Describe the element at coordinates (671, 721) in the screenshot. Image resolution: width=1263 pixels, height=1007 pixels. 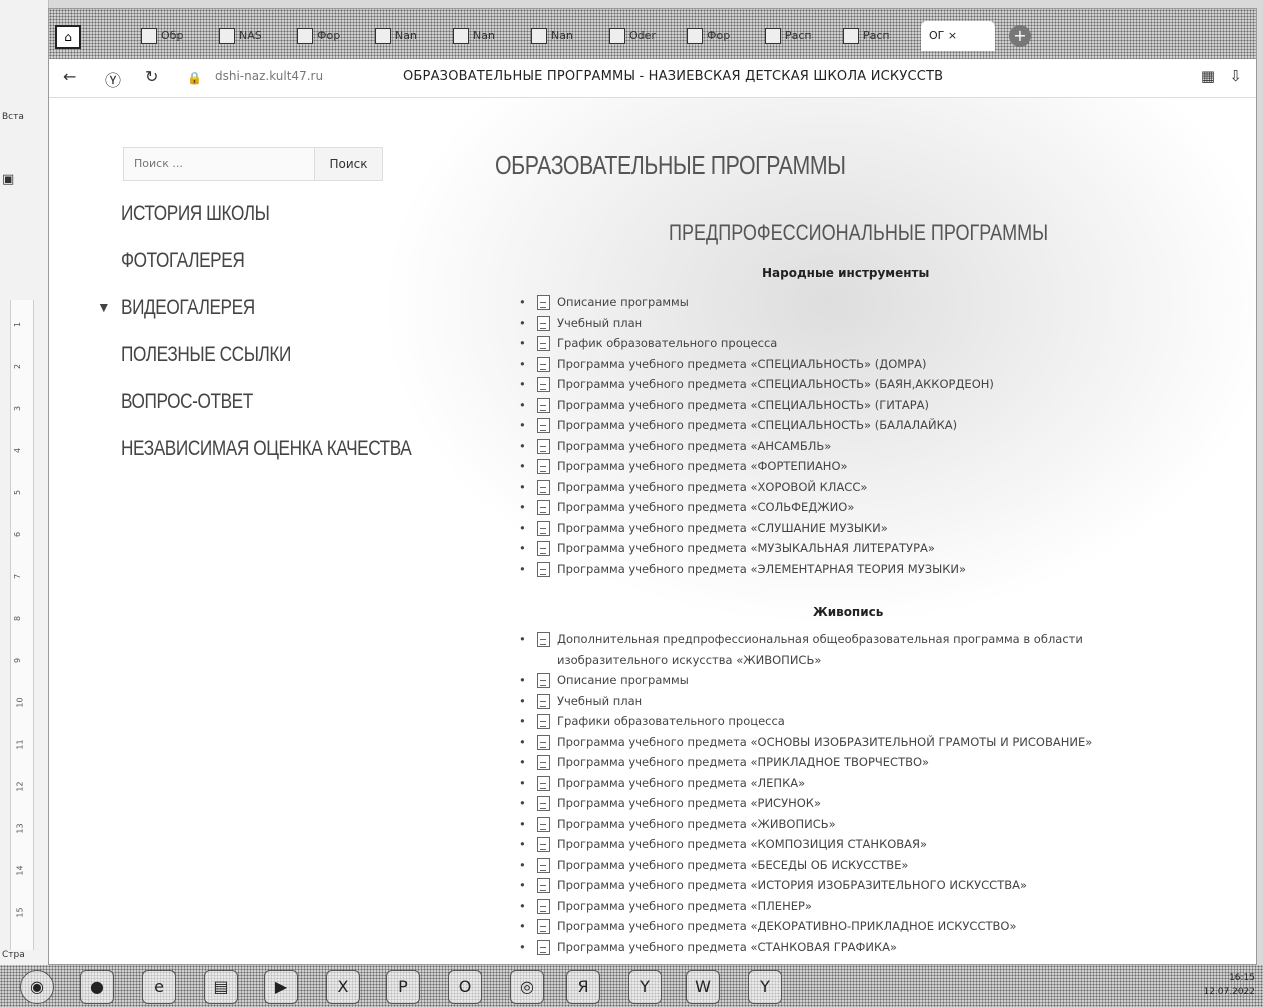
I see `program-link-label: Графики образовательного процесса` at that location.